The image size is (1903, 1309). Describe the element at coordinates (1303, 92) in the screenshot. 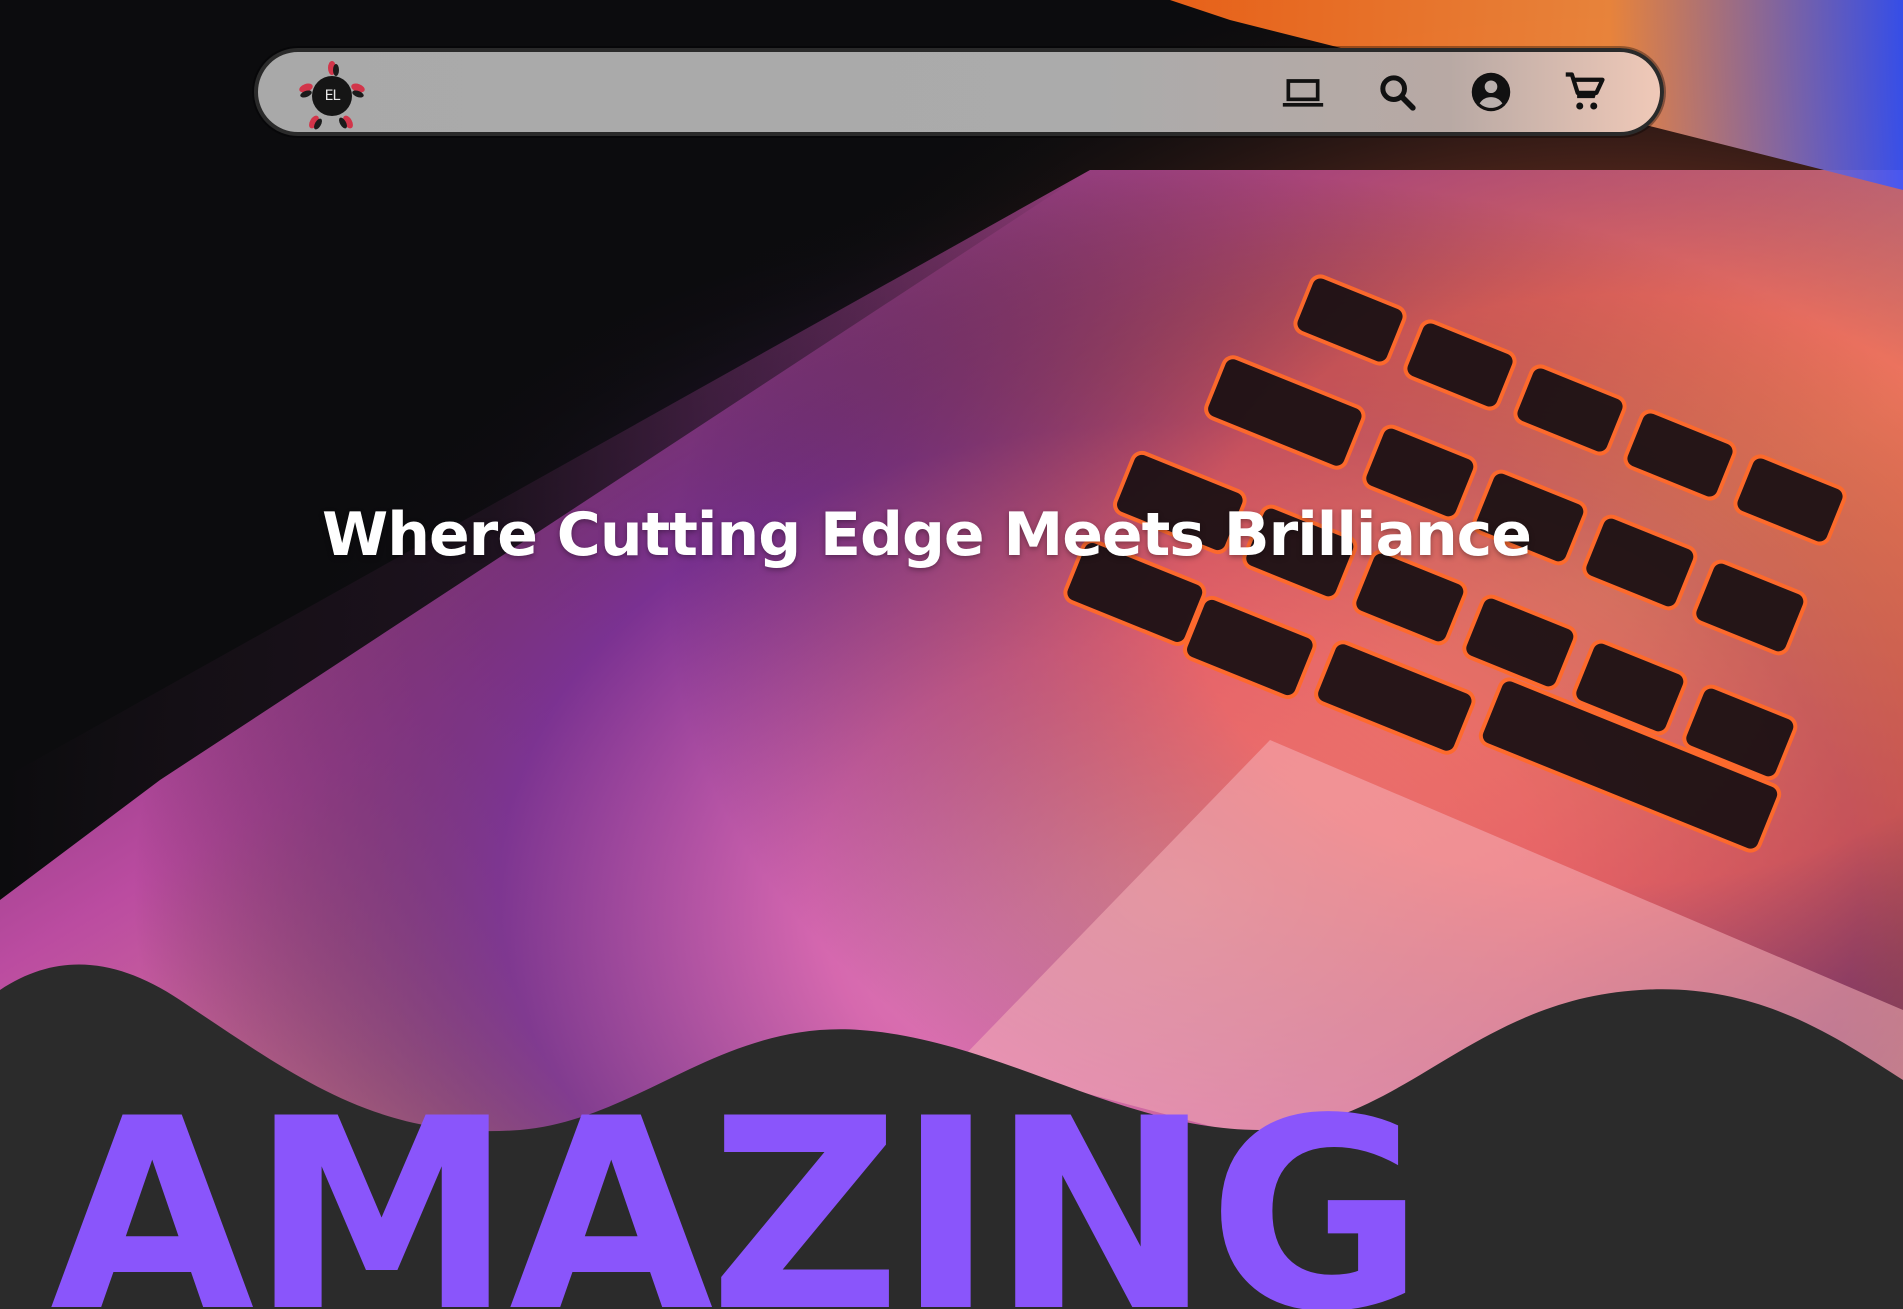

I see `laptop-icon` at that location.